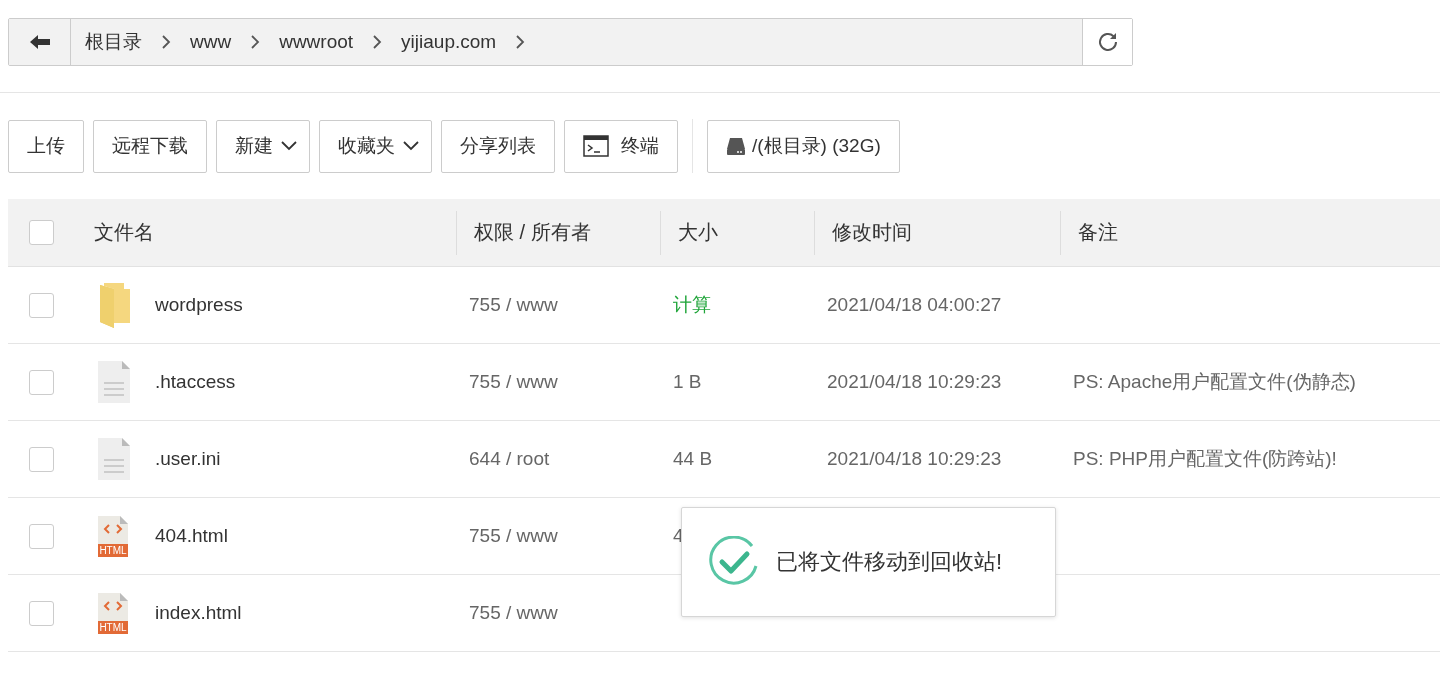  I want to click on file-name: 404.html, so click(191, 536).